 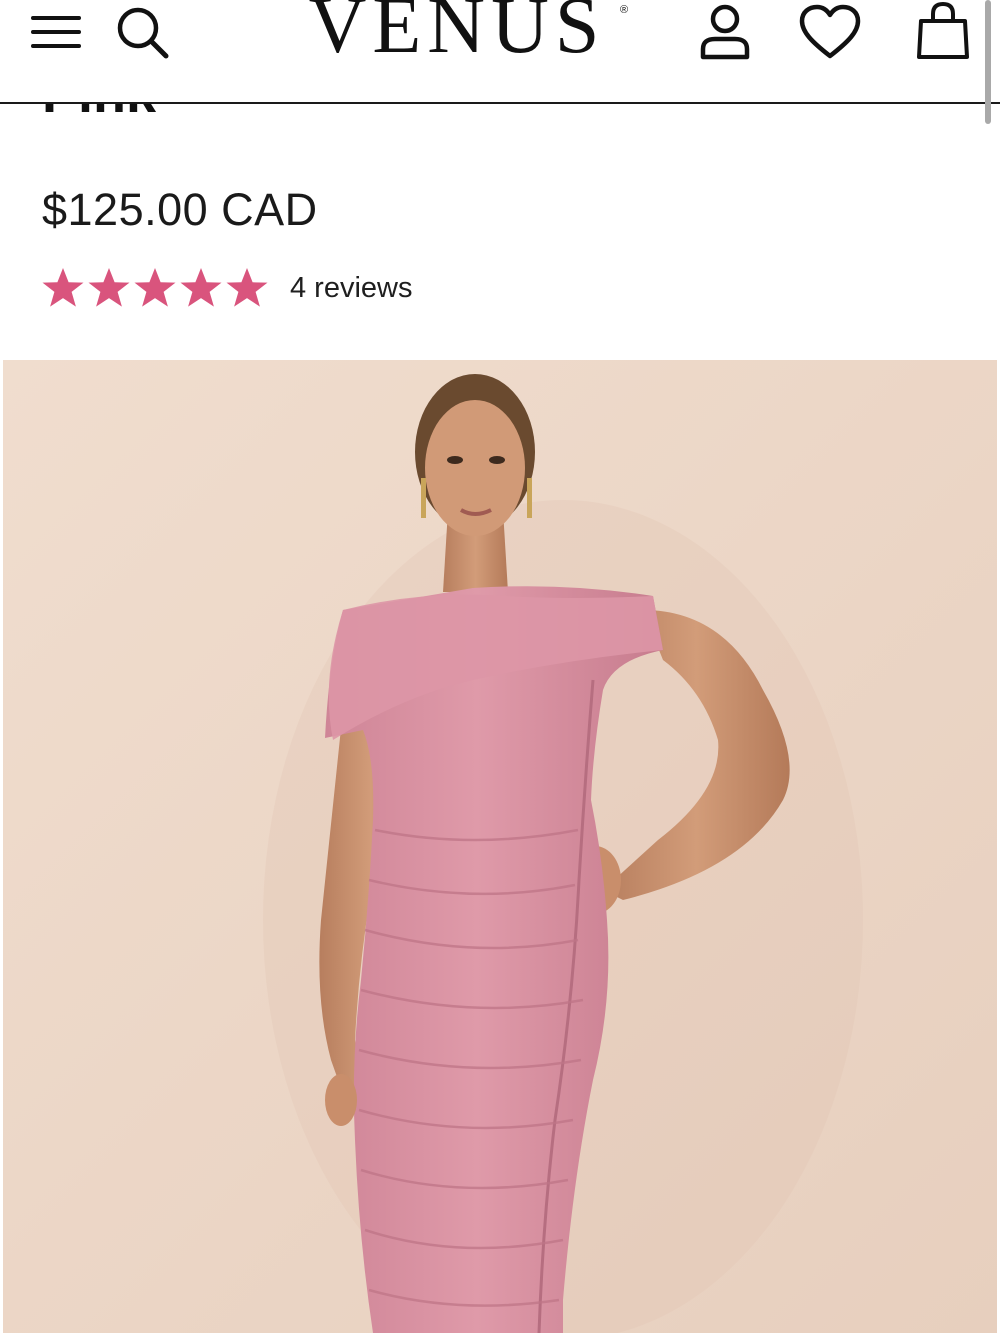 I want to click on product-rating: 4 reviews, so click(x=226, y=288).